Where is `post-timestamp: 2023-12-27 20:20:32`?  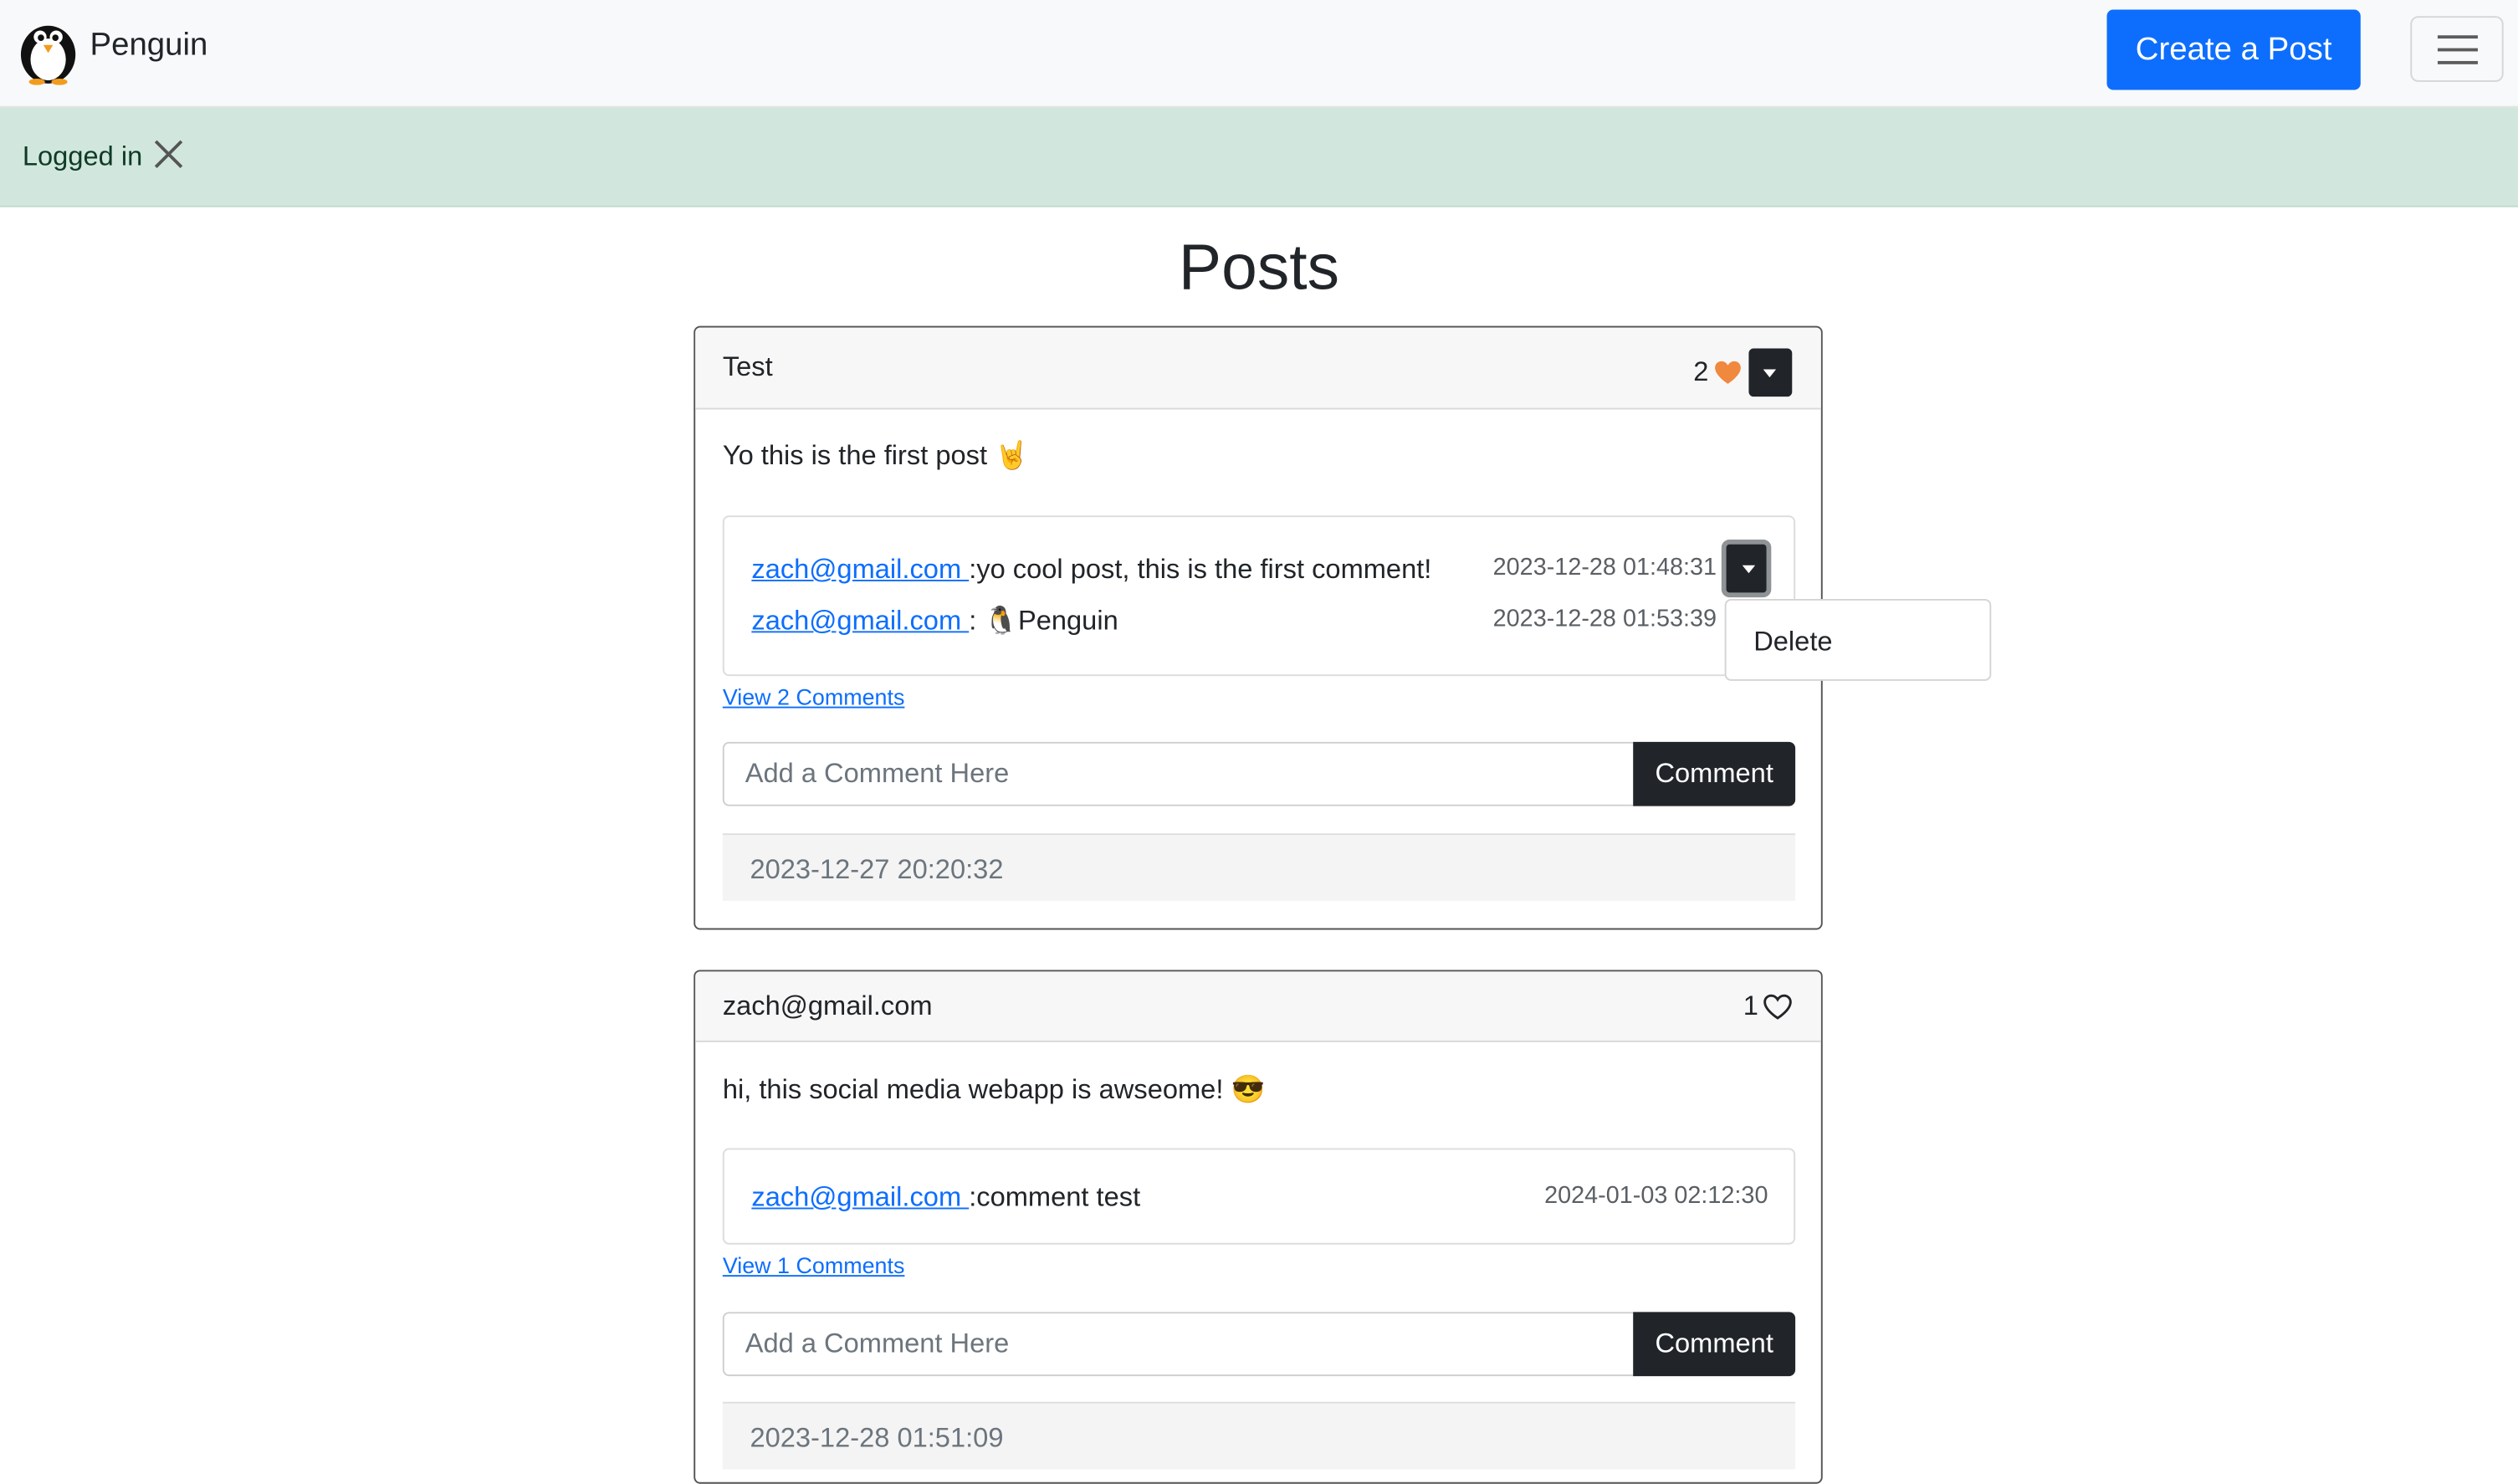
post-timestamp: 2023-12-27 20:20:32 is located at coordinates (1259, 867).